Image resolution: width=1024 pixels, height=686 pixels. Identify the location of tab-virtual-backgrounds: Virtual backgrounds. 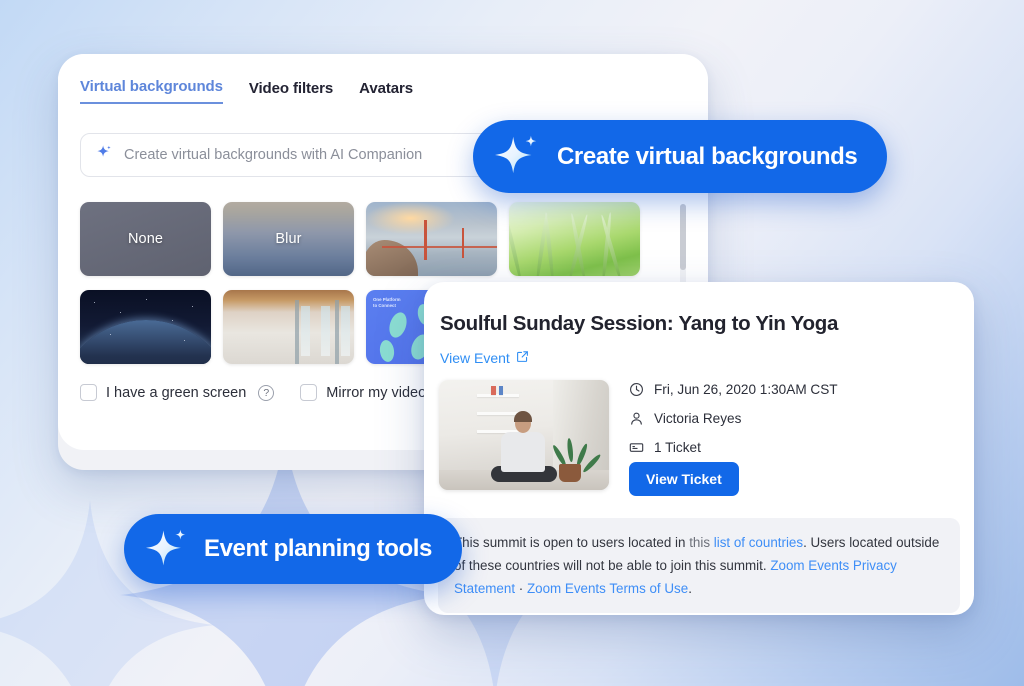
(151, 91).